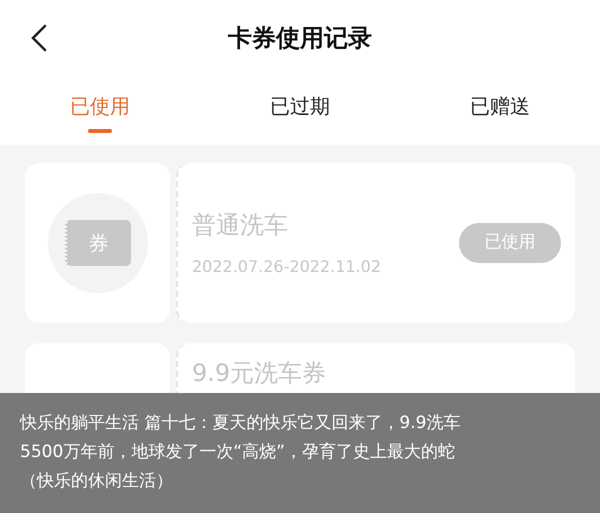 The image size is (600, 513). What do you see at coordinates (241, 423) in the screenshot?
I see `caption-text: 快乐的躺平生活 篇十七：夏天的快乐它又回来了，9.9洗车` at bounding box center [241, 423].